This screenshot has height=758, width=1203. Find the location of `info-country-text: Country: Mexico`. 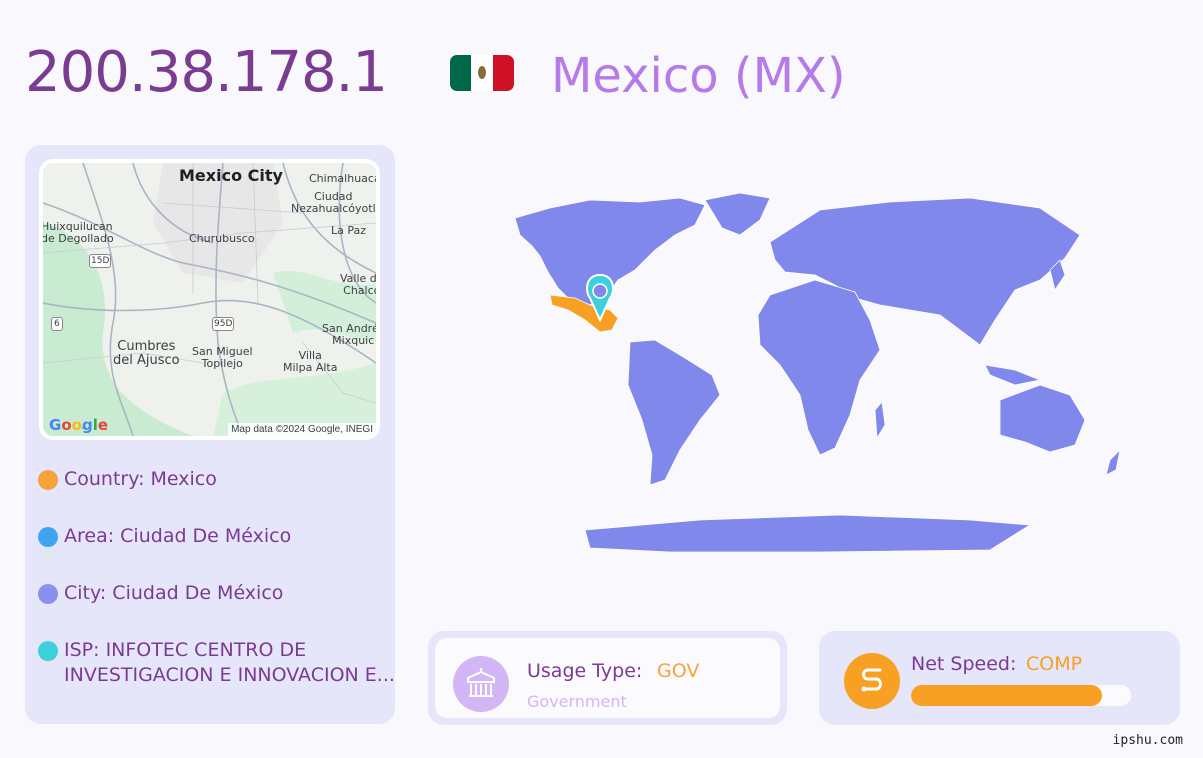

info-country-text: Country: Mexico is located at coordinates (140, 479).